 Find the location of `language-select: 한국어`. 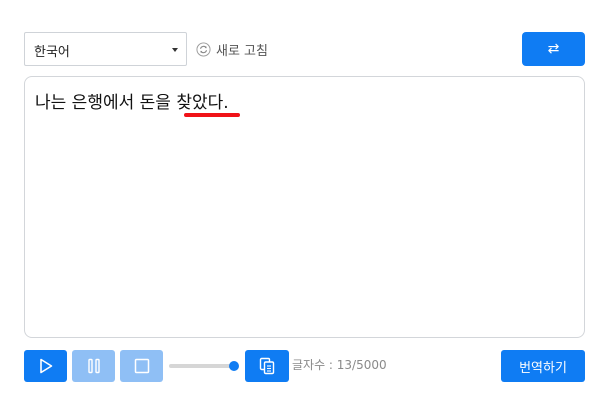

language-select: 한국어 is located at coordinates (105, 49).